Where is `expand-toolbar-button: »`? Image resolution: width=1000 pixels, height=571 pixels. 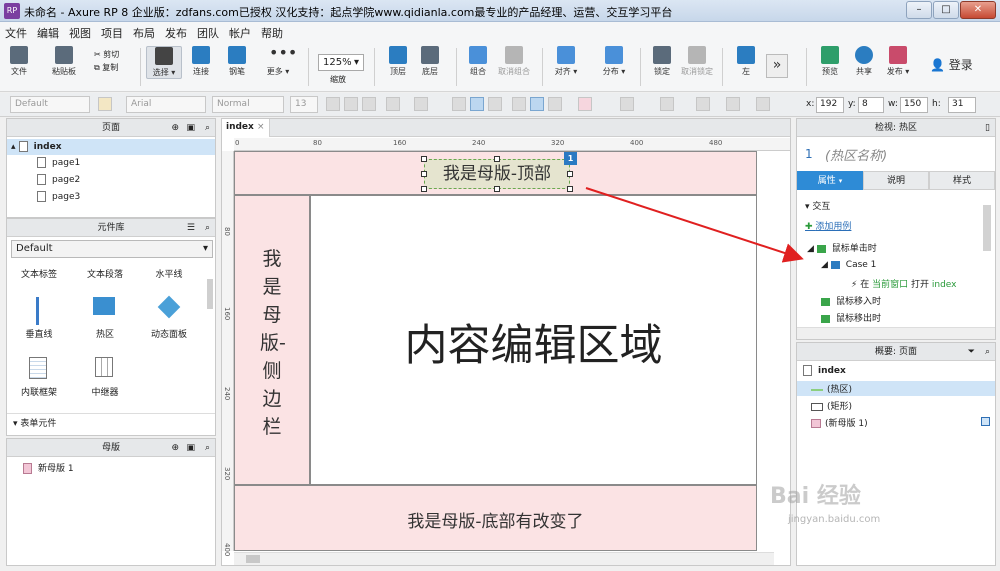
expand-toolbar-button: » is located at coordinates (777, 66).